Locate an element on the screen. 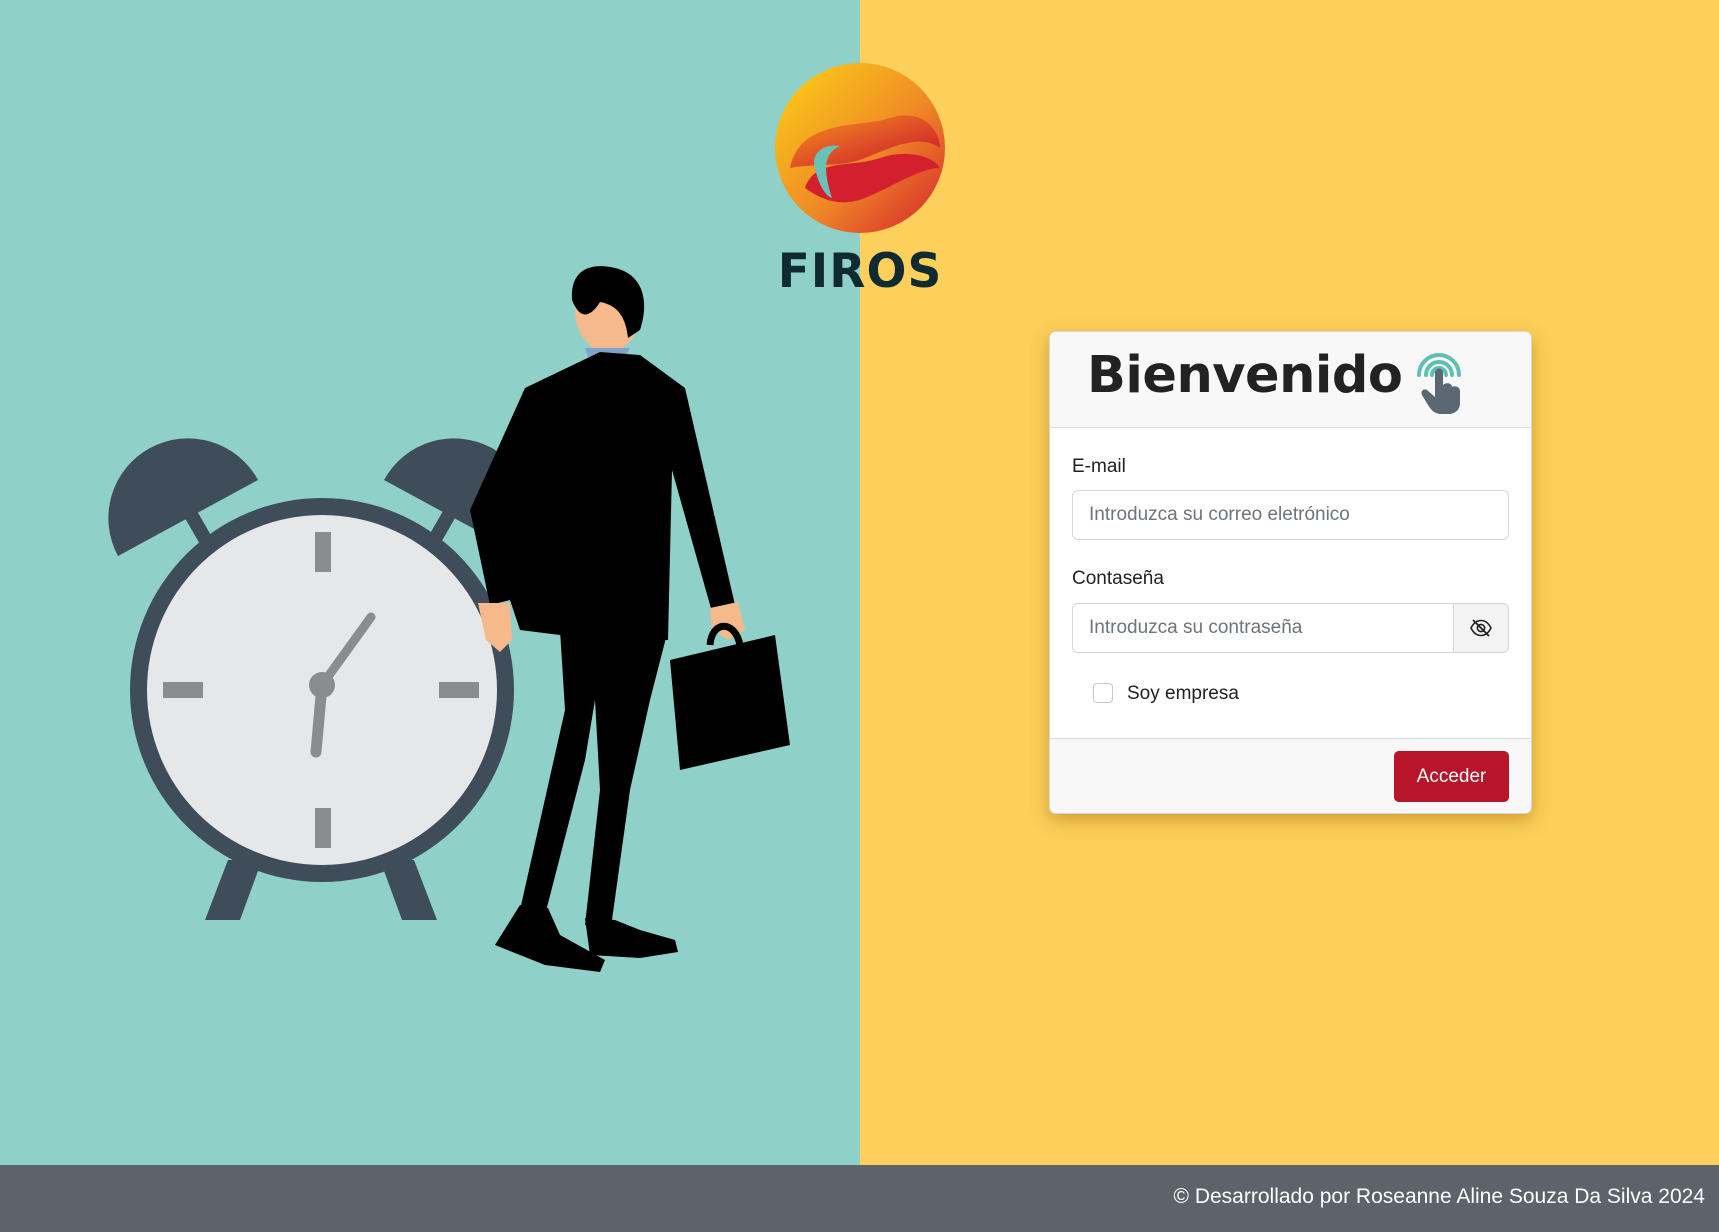 This screenshot has height=1232, width=1719. card-title: Bienvenido is located at coordinates (1245, 375).